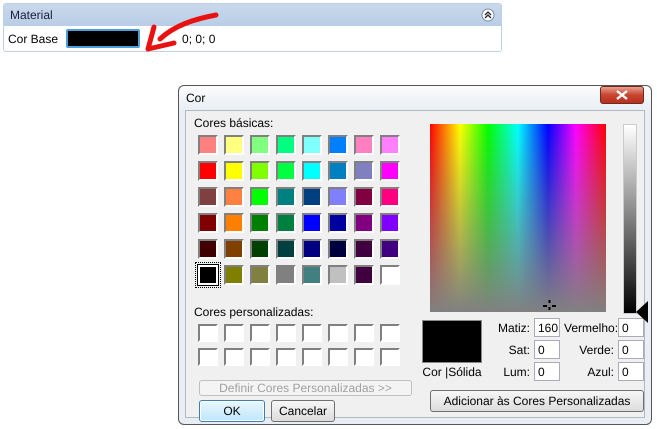 The height and width of the screenshot is (429, 657). What do you see at coordinates (518, 218) in the screenshot?
I see `color-spectrum` at bounding box center [518, 218].